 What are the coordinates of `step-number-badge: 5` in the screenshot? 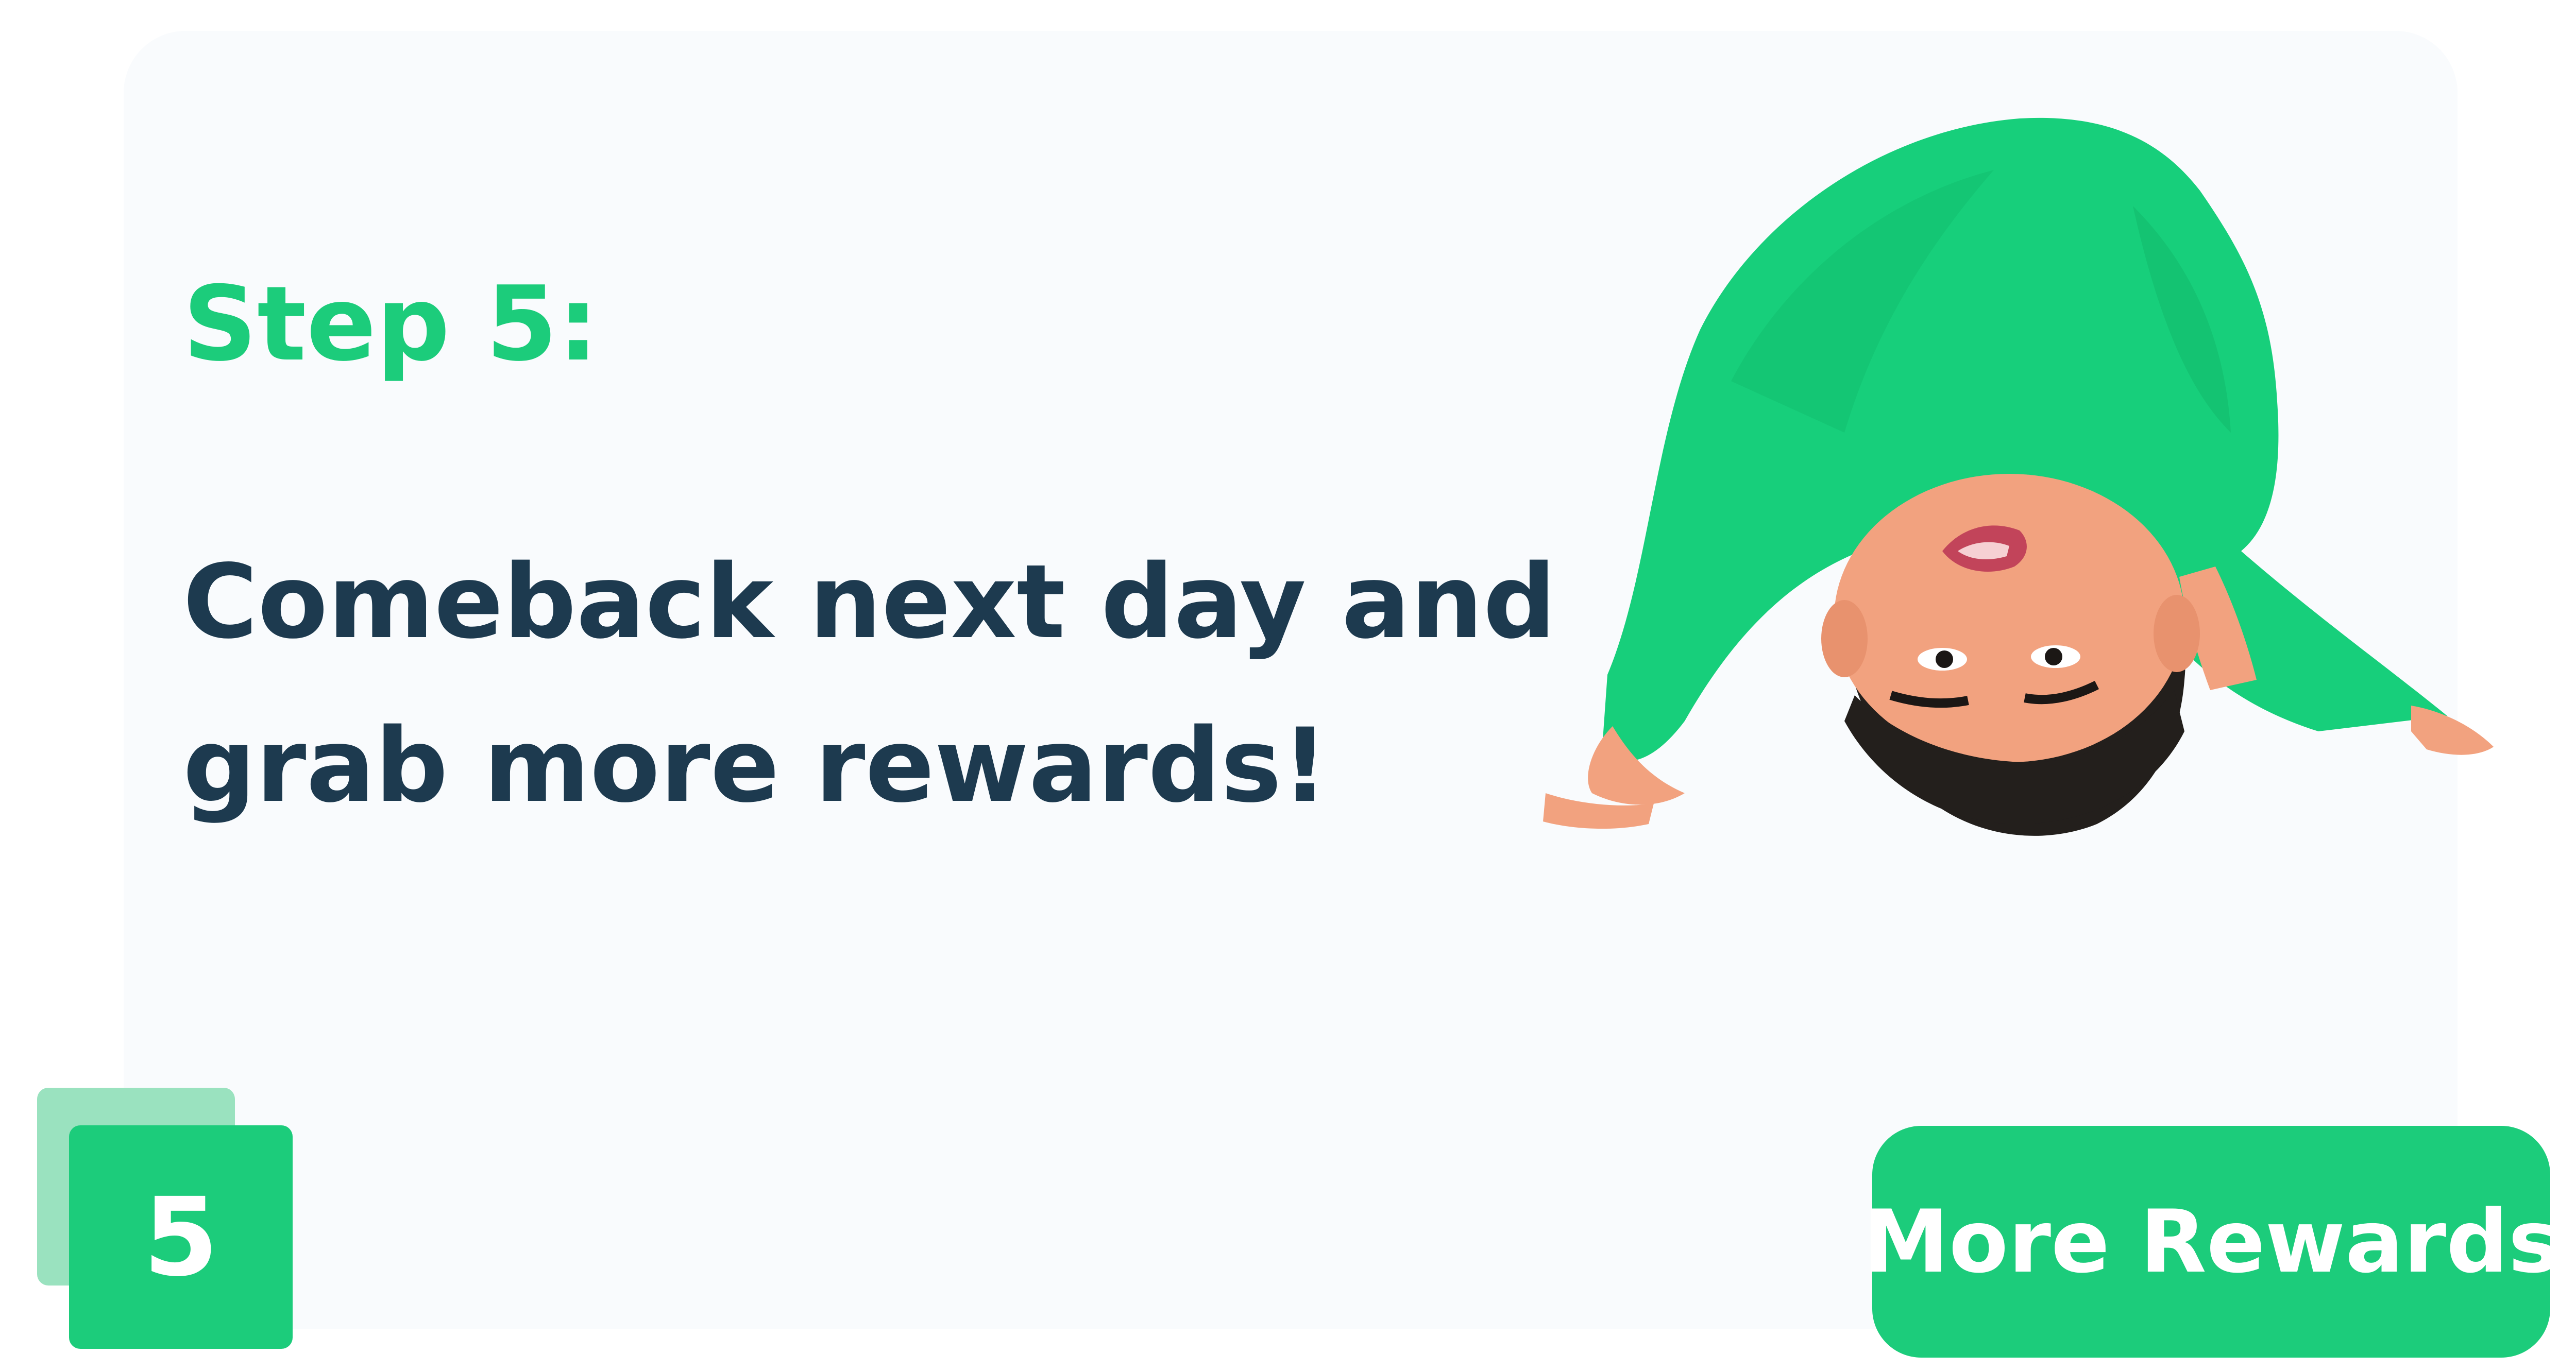 It's located at (181, 1237).